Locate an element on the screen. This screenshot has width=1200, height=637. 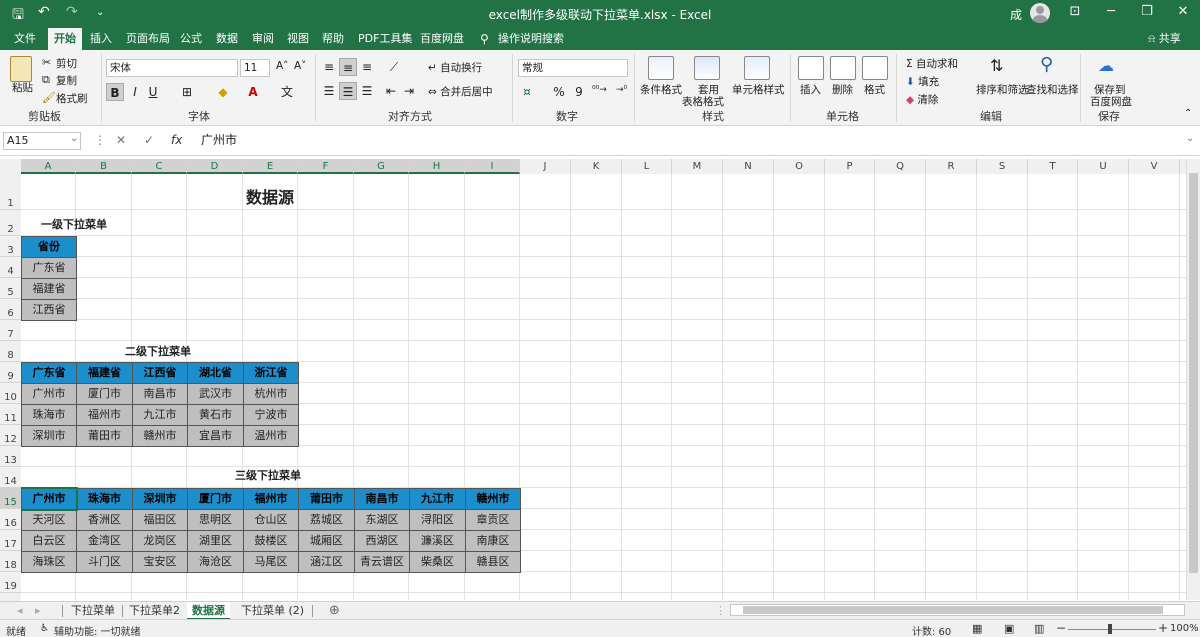
insert-cells-icon is located at coordinates (811, 68).